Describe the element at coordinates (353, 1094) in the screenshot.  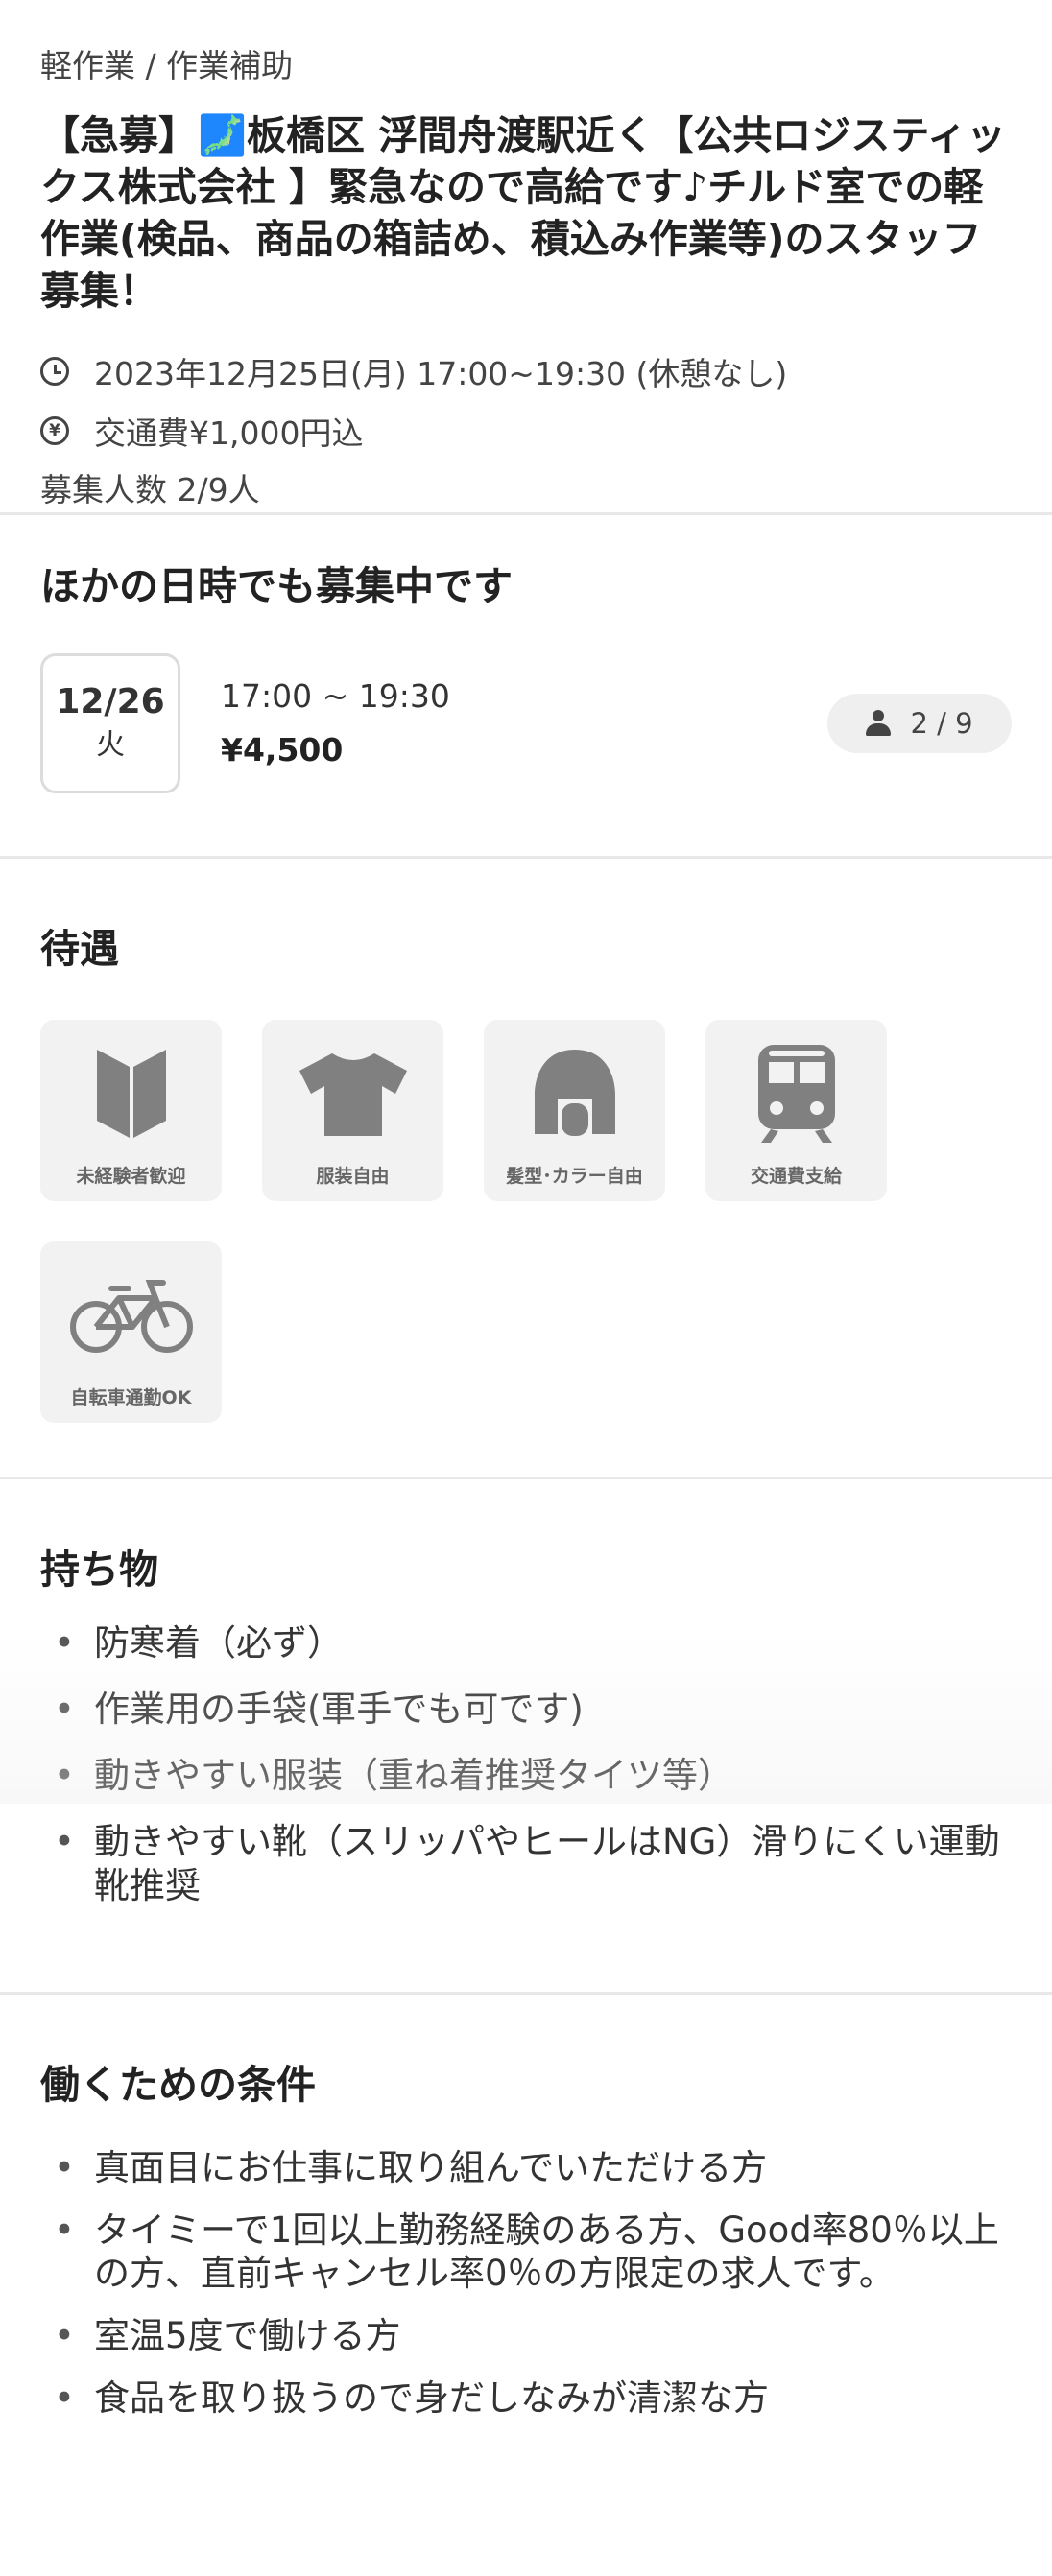
I see `tshirt-icon` at that location.